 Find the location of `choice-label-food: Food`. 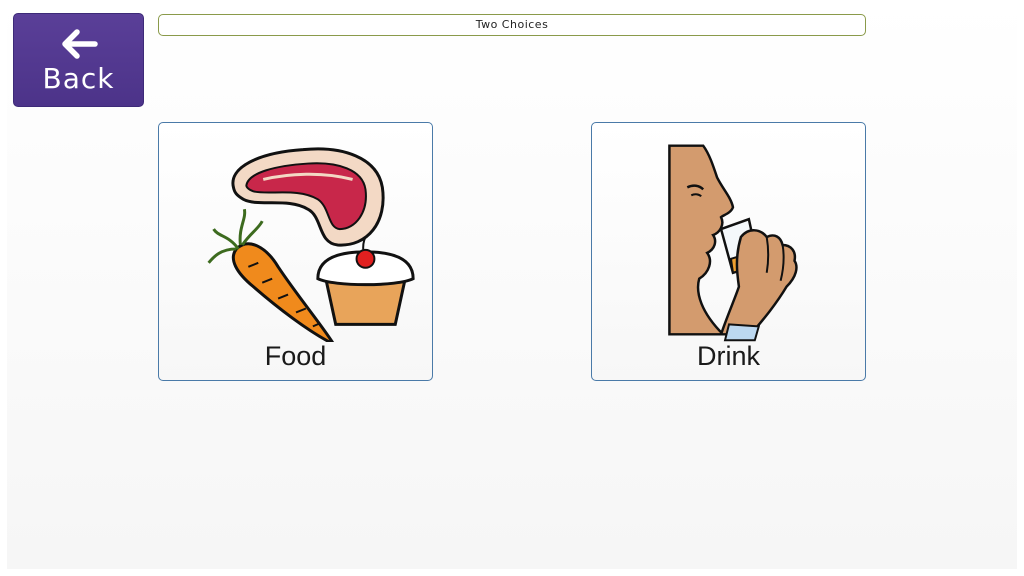

choice-label-food: Food is located at coordinates (295, 356).